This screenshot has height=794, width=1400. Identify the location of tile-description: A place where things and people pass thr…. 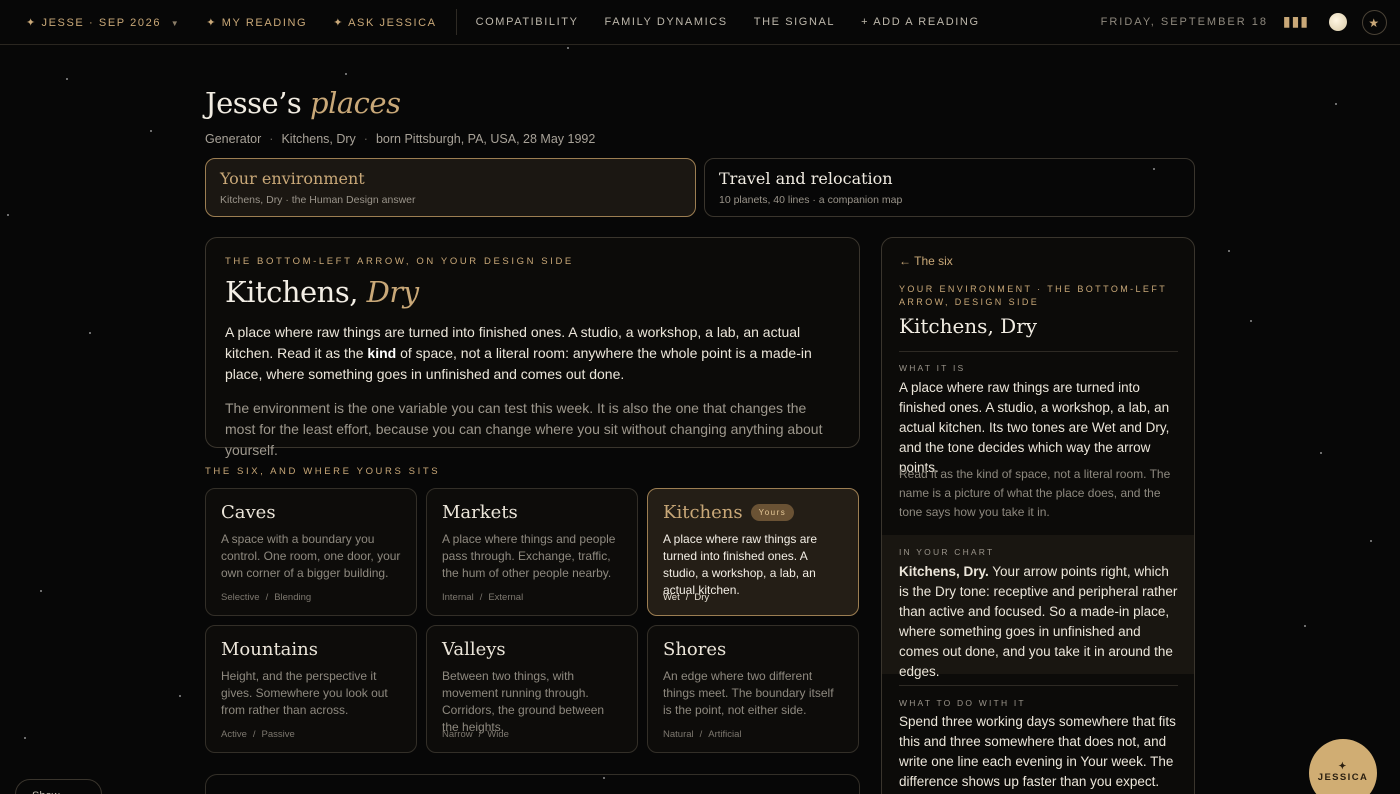
(529, 556).